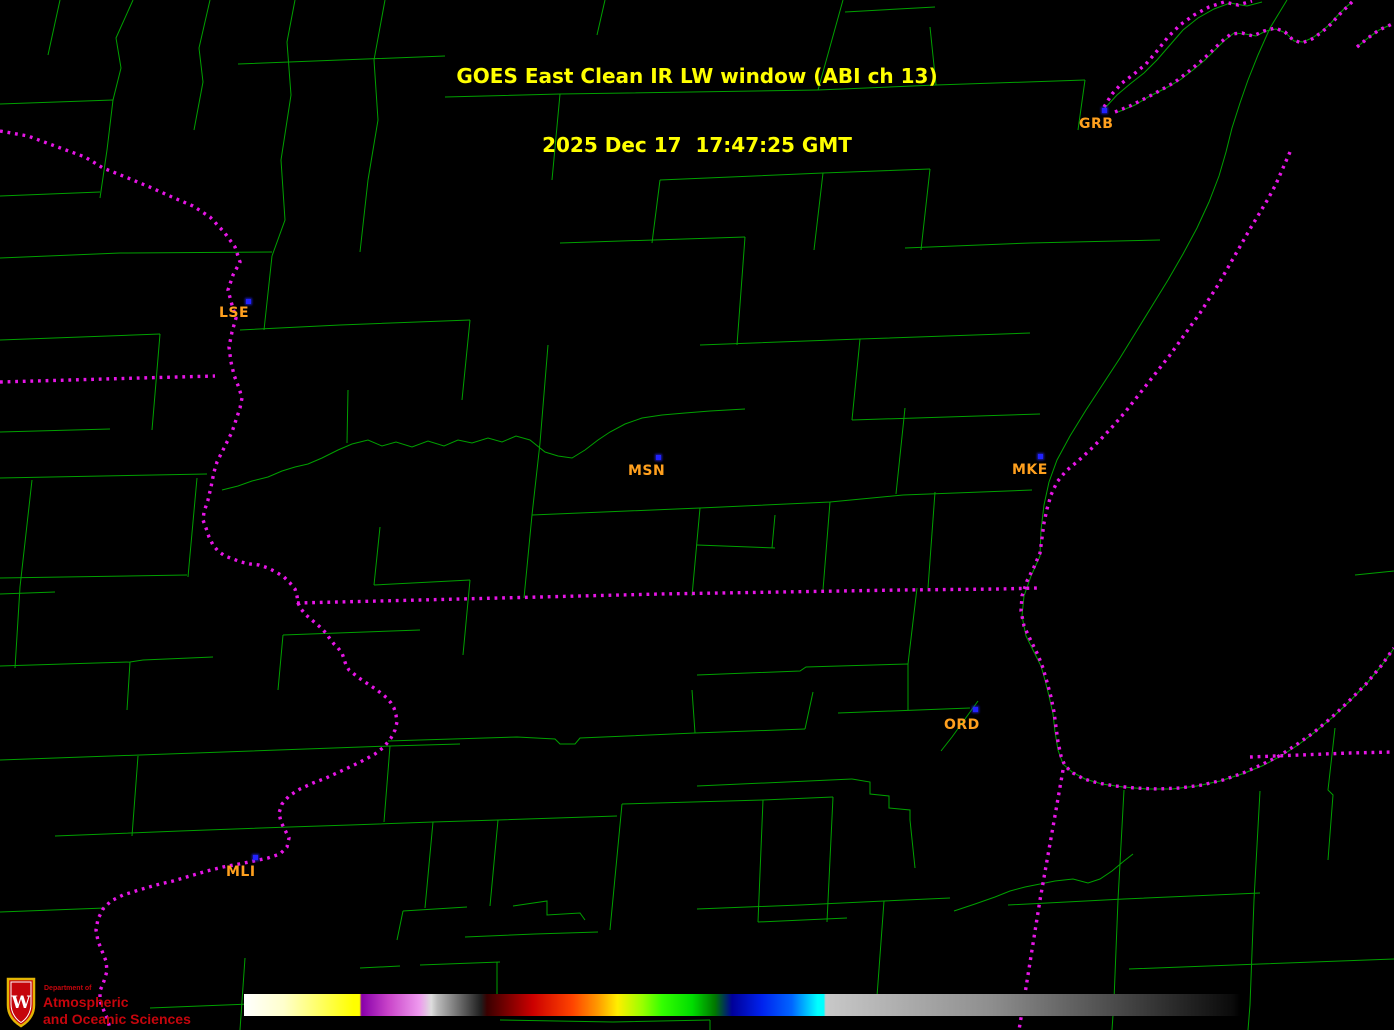 The width and height of the screenshot is (1394, 1030). What do you see at coordinates (1041, 899) in the screenshot?
I see `il-in-border` at bounding box center [1041, 899].